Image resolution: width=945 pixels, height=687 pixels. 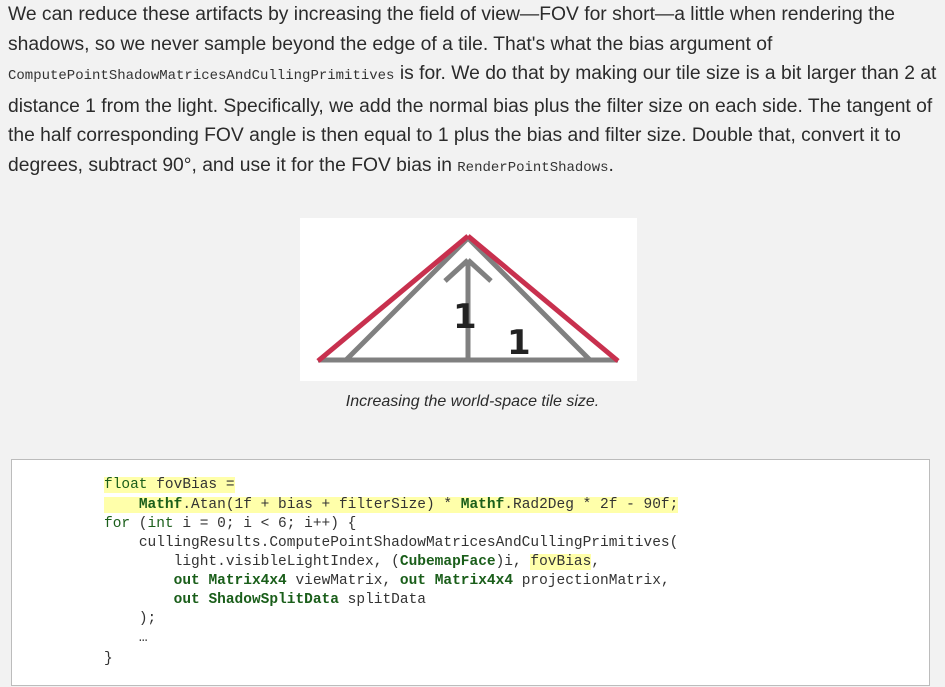 I want to click on tile-size-figure: 1 1, so click(x=468, y=299).